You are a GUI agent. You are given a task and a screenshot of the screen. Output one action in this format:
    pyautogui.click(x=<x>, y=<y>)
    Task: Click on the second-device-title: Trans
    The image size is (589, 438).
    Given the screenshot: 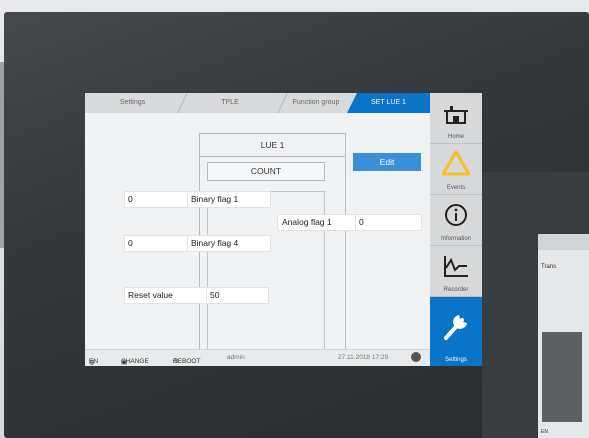 What is the action you would take?
    pyautogui.click(x=549, y=267)
    